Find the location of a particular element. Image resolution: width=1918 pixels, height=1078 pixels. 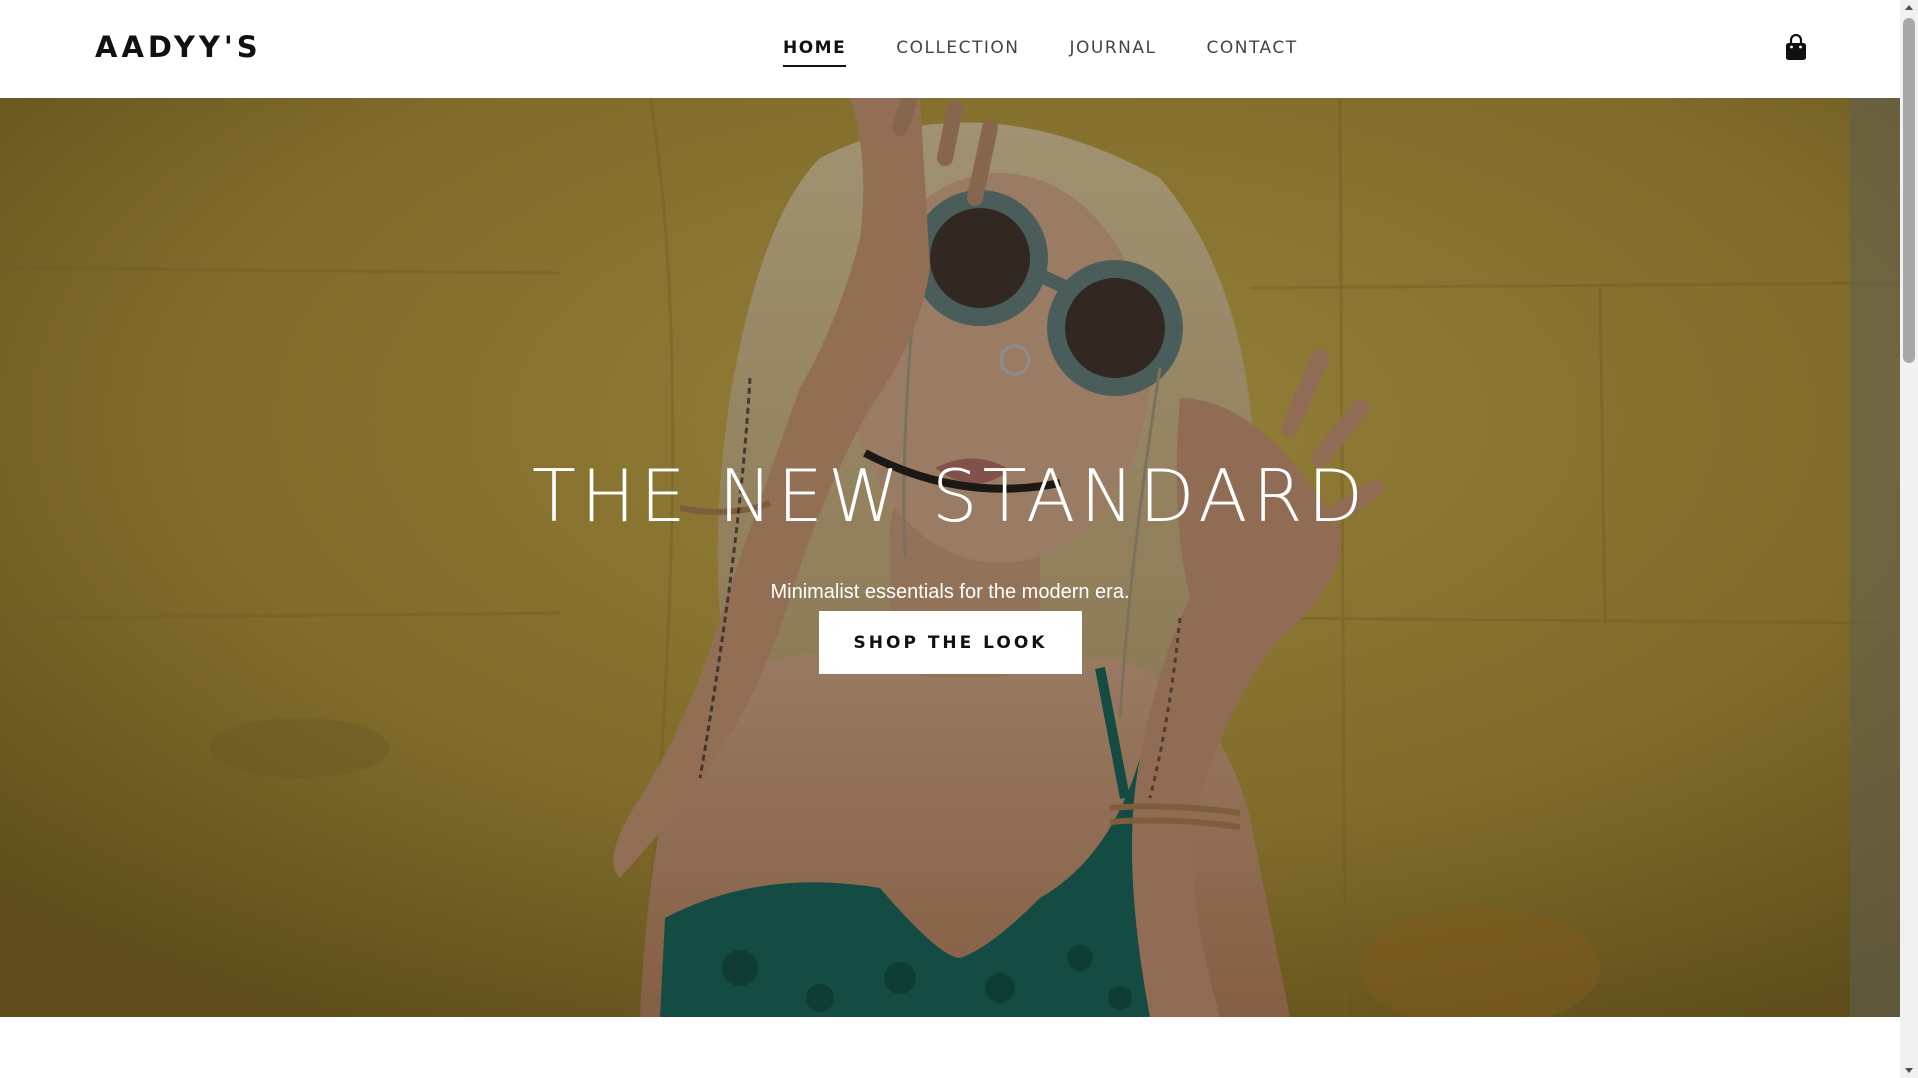

scroll-down-icon is located at coordinates (1909, 1070).